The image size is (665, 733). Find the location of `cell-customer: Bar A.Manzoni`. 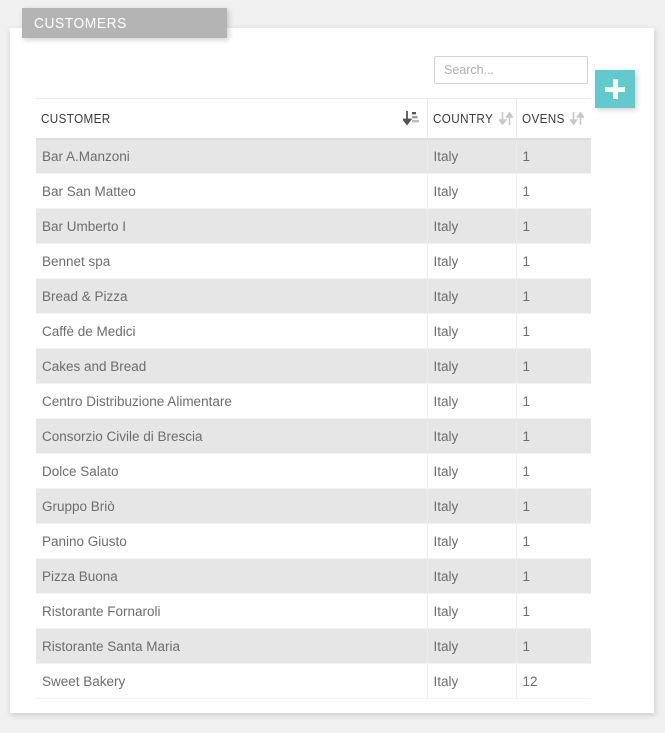

cell-customer: Bar A.Manzoni is located at coordinates (232, 156).